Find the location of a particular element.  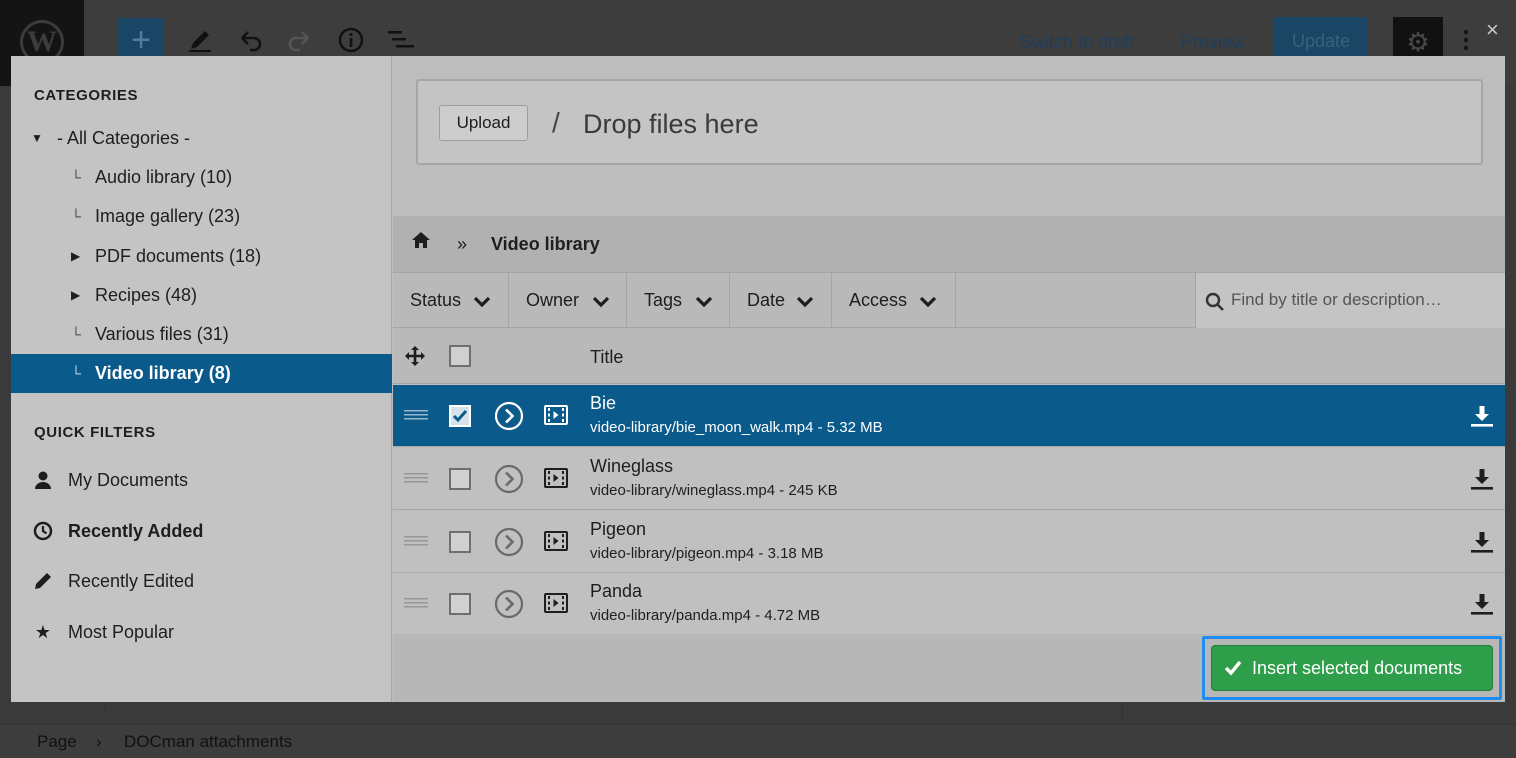

filter-label: Owner is located at coordinates (553, 300).